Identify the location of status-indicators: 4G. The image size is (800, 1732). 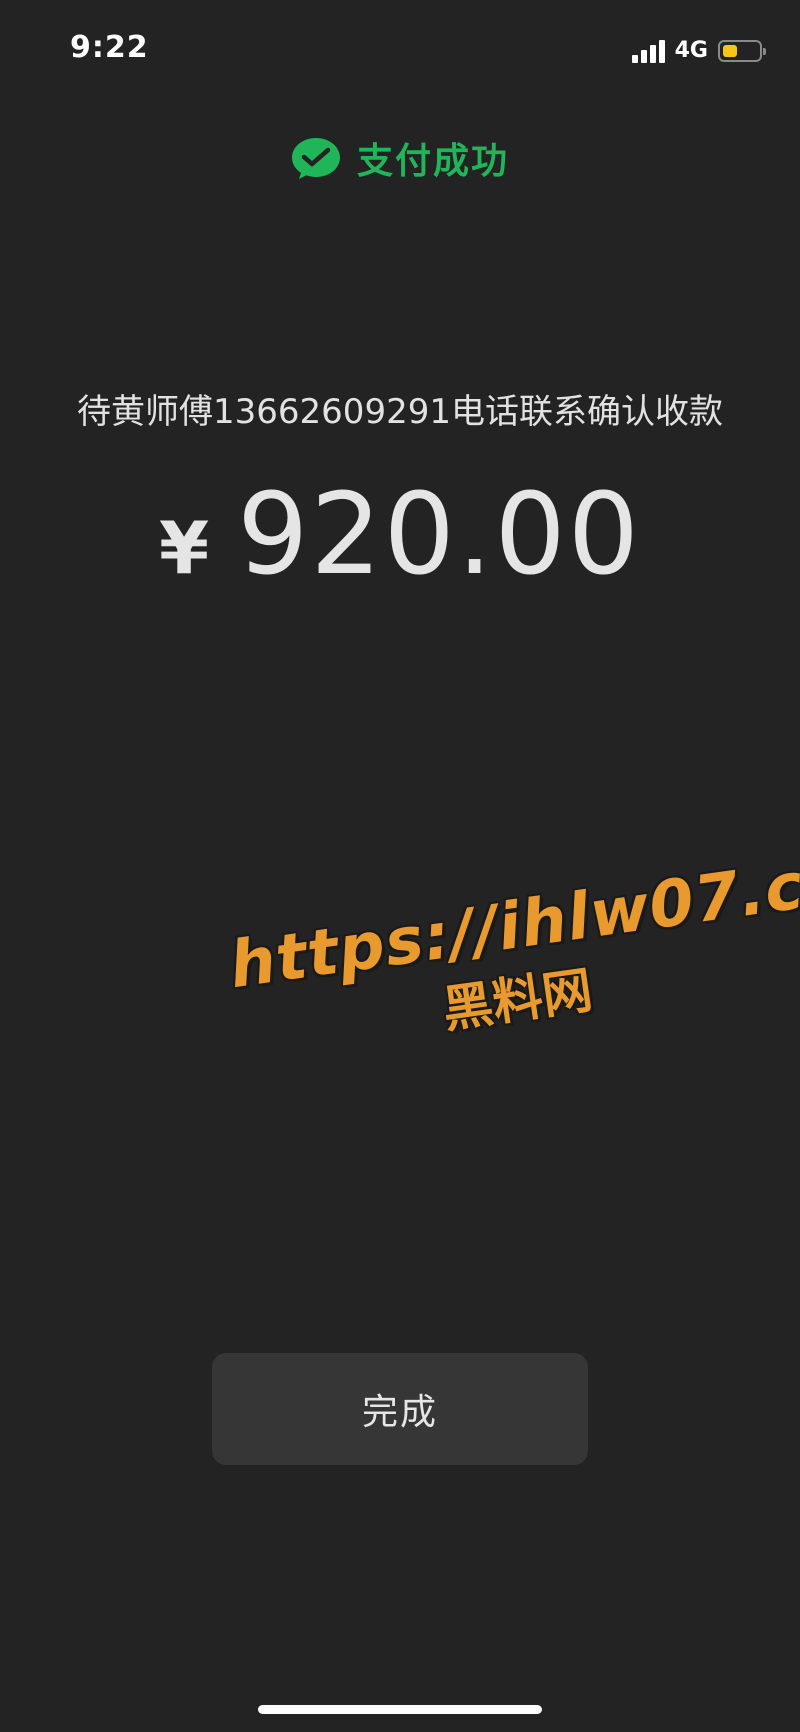
(698, 50).